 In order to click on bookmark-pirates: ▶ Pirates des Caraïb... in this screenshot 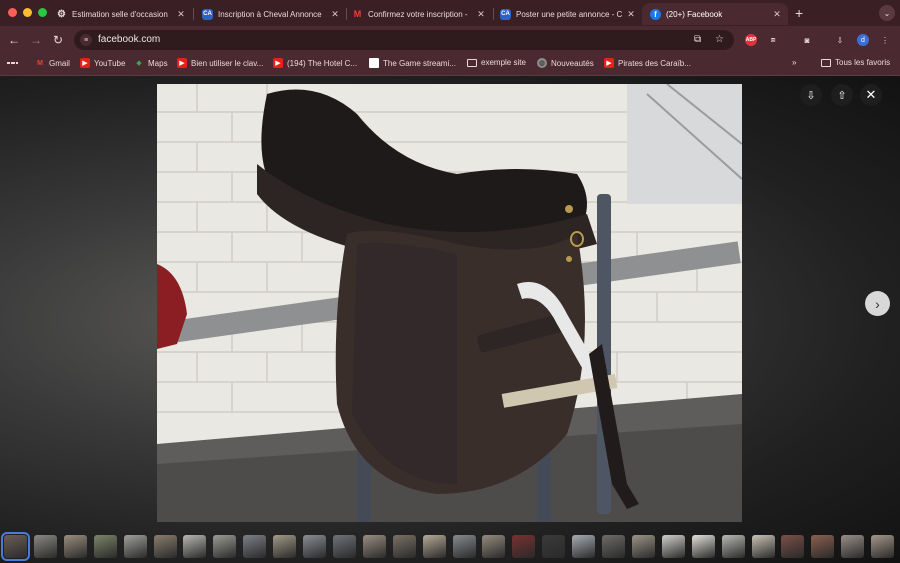, I will do `click(647, 63)`.